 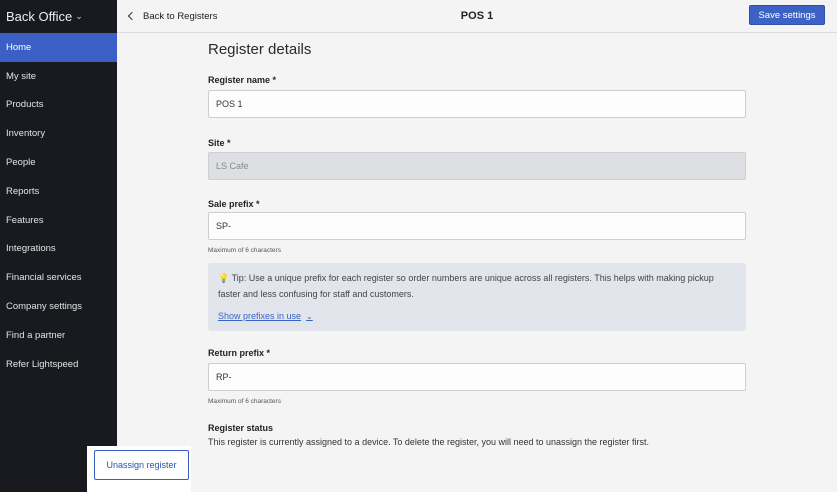 What do you see at coordinates (19, 47) in the screenshot?
I see `sidebar-item-label: Home` at bounding box center [19, 47].